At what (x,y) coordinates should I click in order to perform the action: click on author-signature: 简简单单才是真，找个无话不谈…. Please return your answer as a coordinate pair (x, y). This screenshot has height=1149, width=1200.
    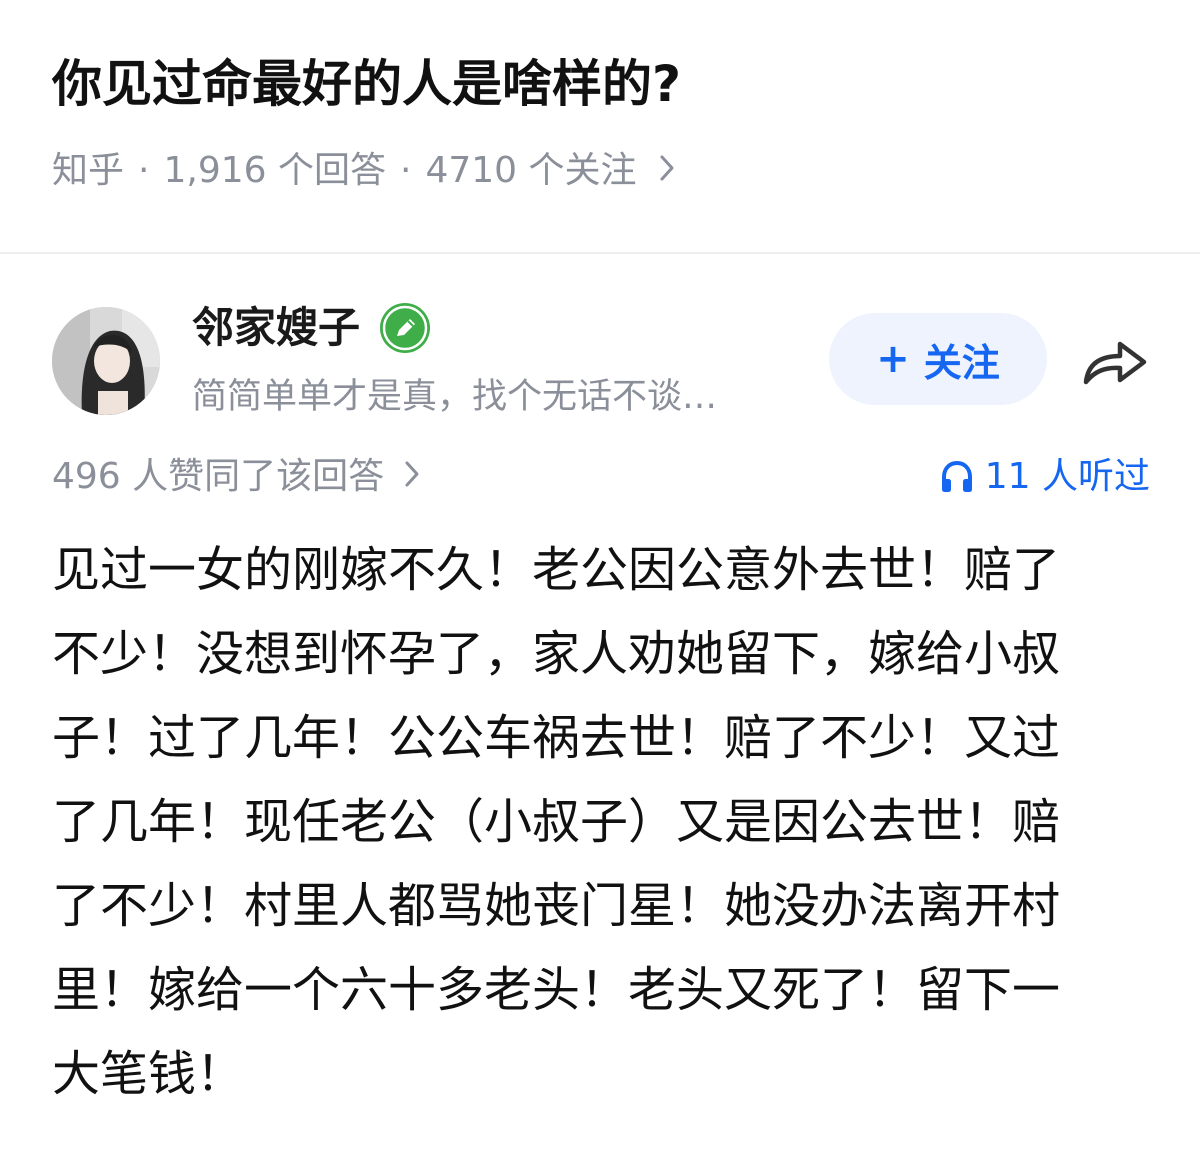
    Looking at the image, I should click on (455, 397).